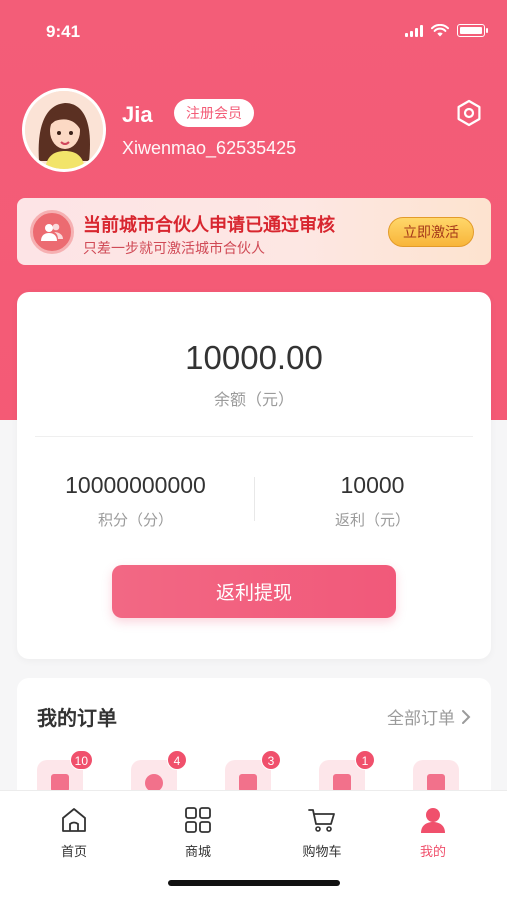 This screenshot has width=507, height=900. I want to click on user-id: Xiwenmao_62535425, so click(209, 148).